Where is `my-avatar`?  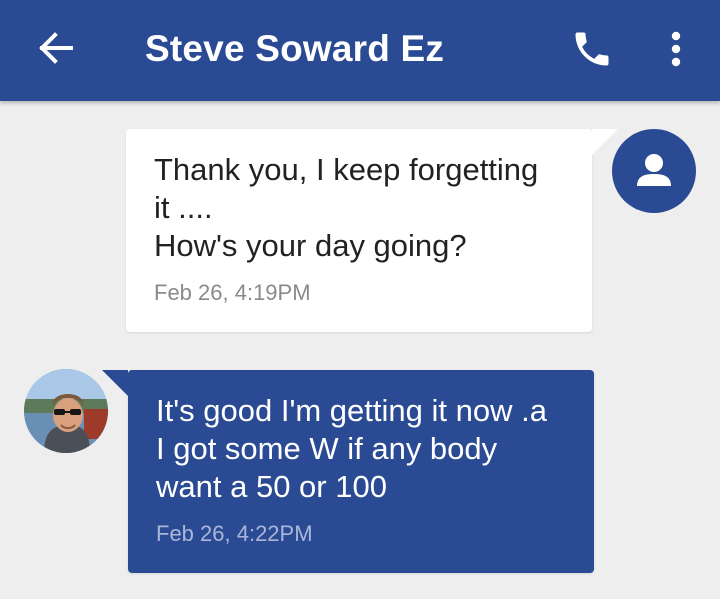
my-avatar is located at coordinates (654, 171).